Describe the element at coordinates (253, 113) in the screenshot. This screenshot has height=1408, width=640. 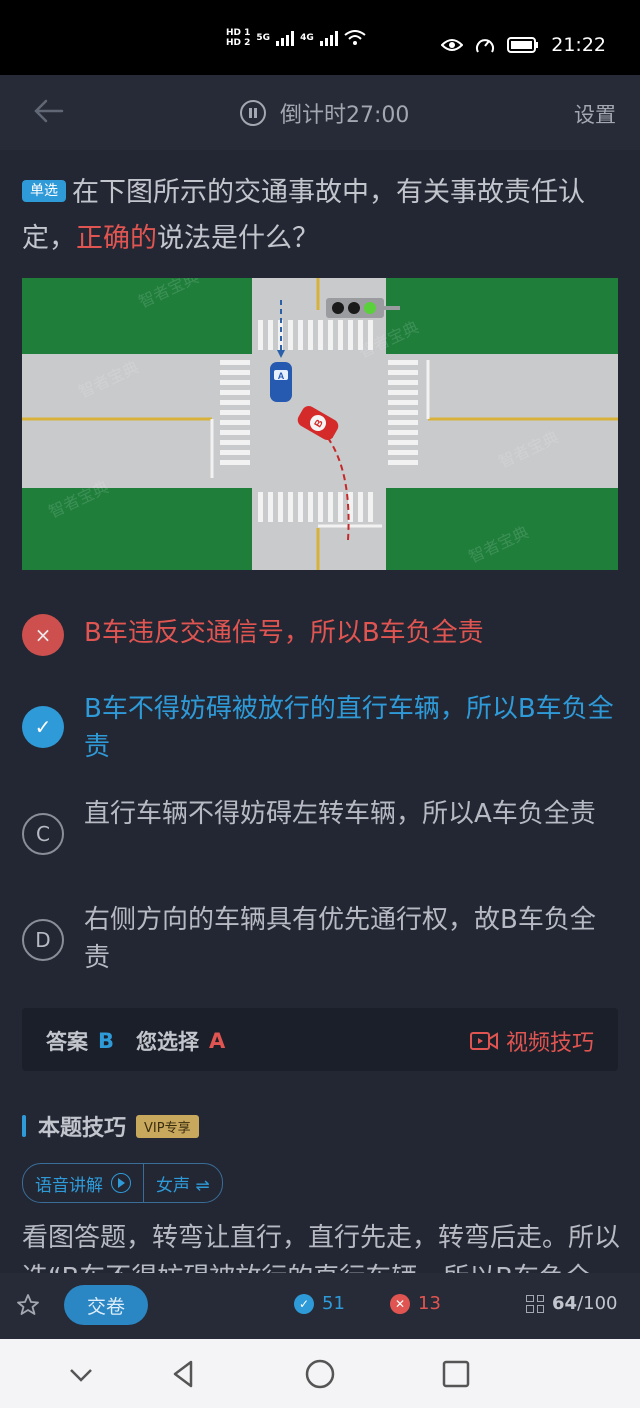
I see `pause-icon` at that location.